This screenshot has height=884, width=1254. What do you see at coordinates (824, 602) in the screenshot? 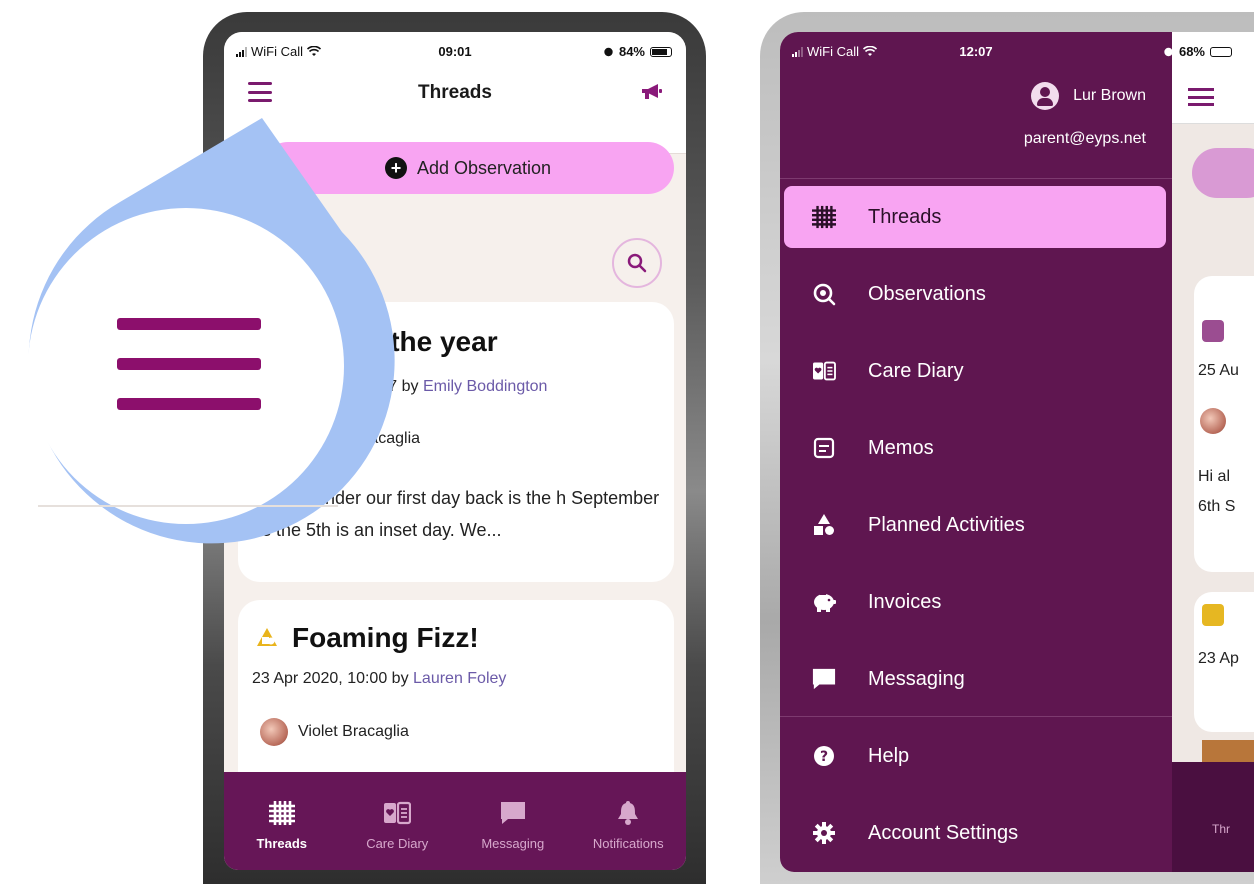
I see `piggy-bank-icon` at bounding box center [824, 602].